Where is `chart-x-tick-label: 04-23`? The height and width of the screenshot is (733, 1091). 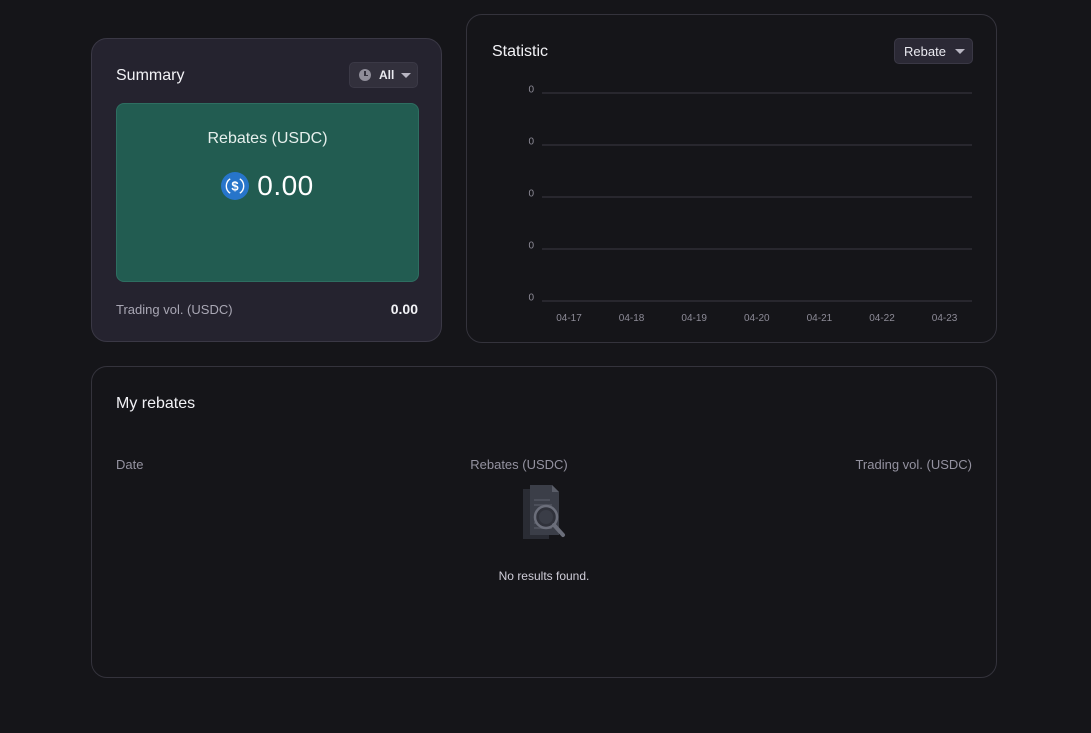 chart-x-tick-label: 04-23 is located at coordinates (945, 318).